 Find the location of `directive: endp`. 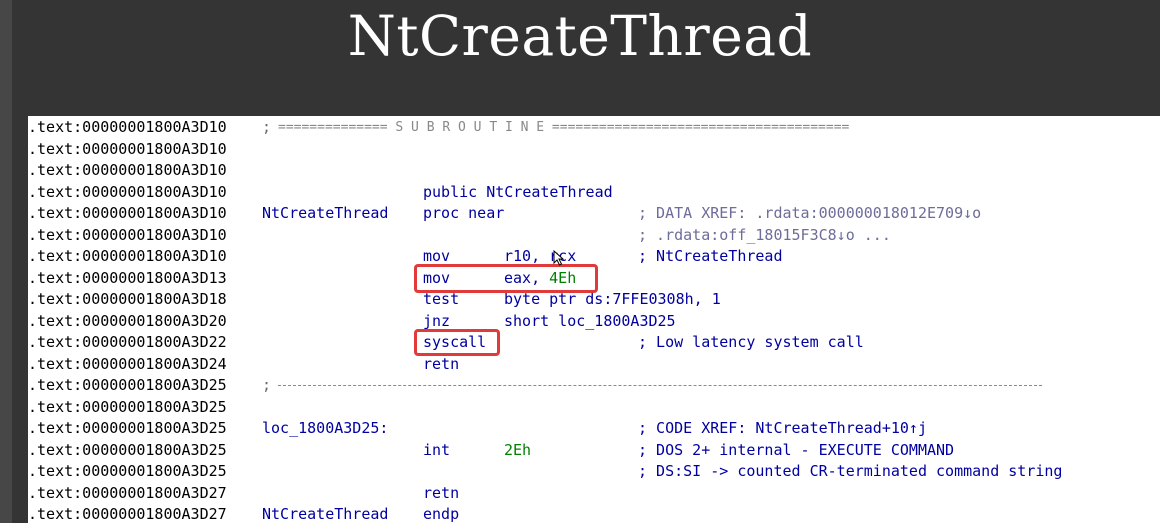

directive: endp is located at coordinates (441, 514).